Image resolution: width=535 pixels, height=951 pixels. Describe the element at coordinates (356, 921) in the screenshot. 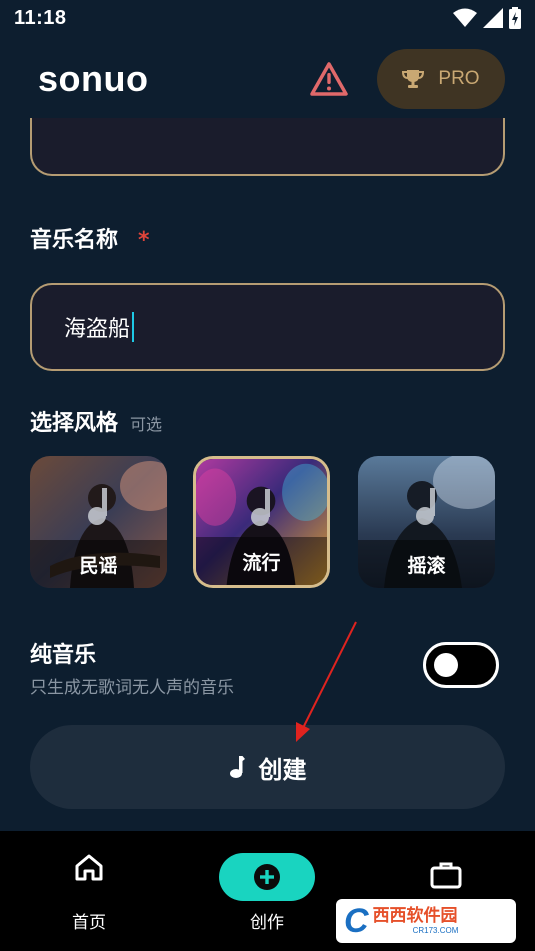

I see `watermark-c-glyph: C` at that location.